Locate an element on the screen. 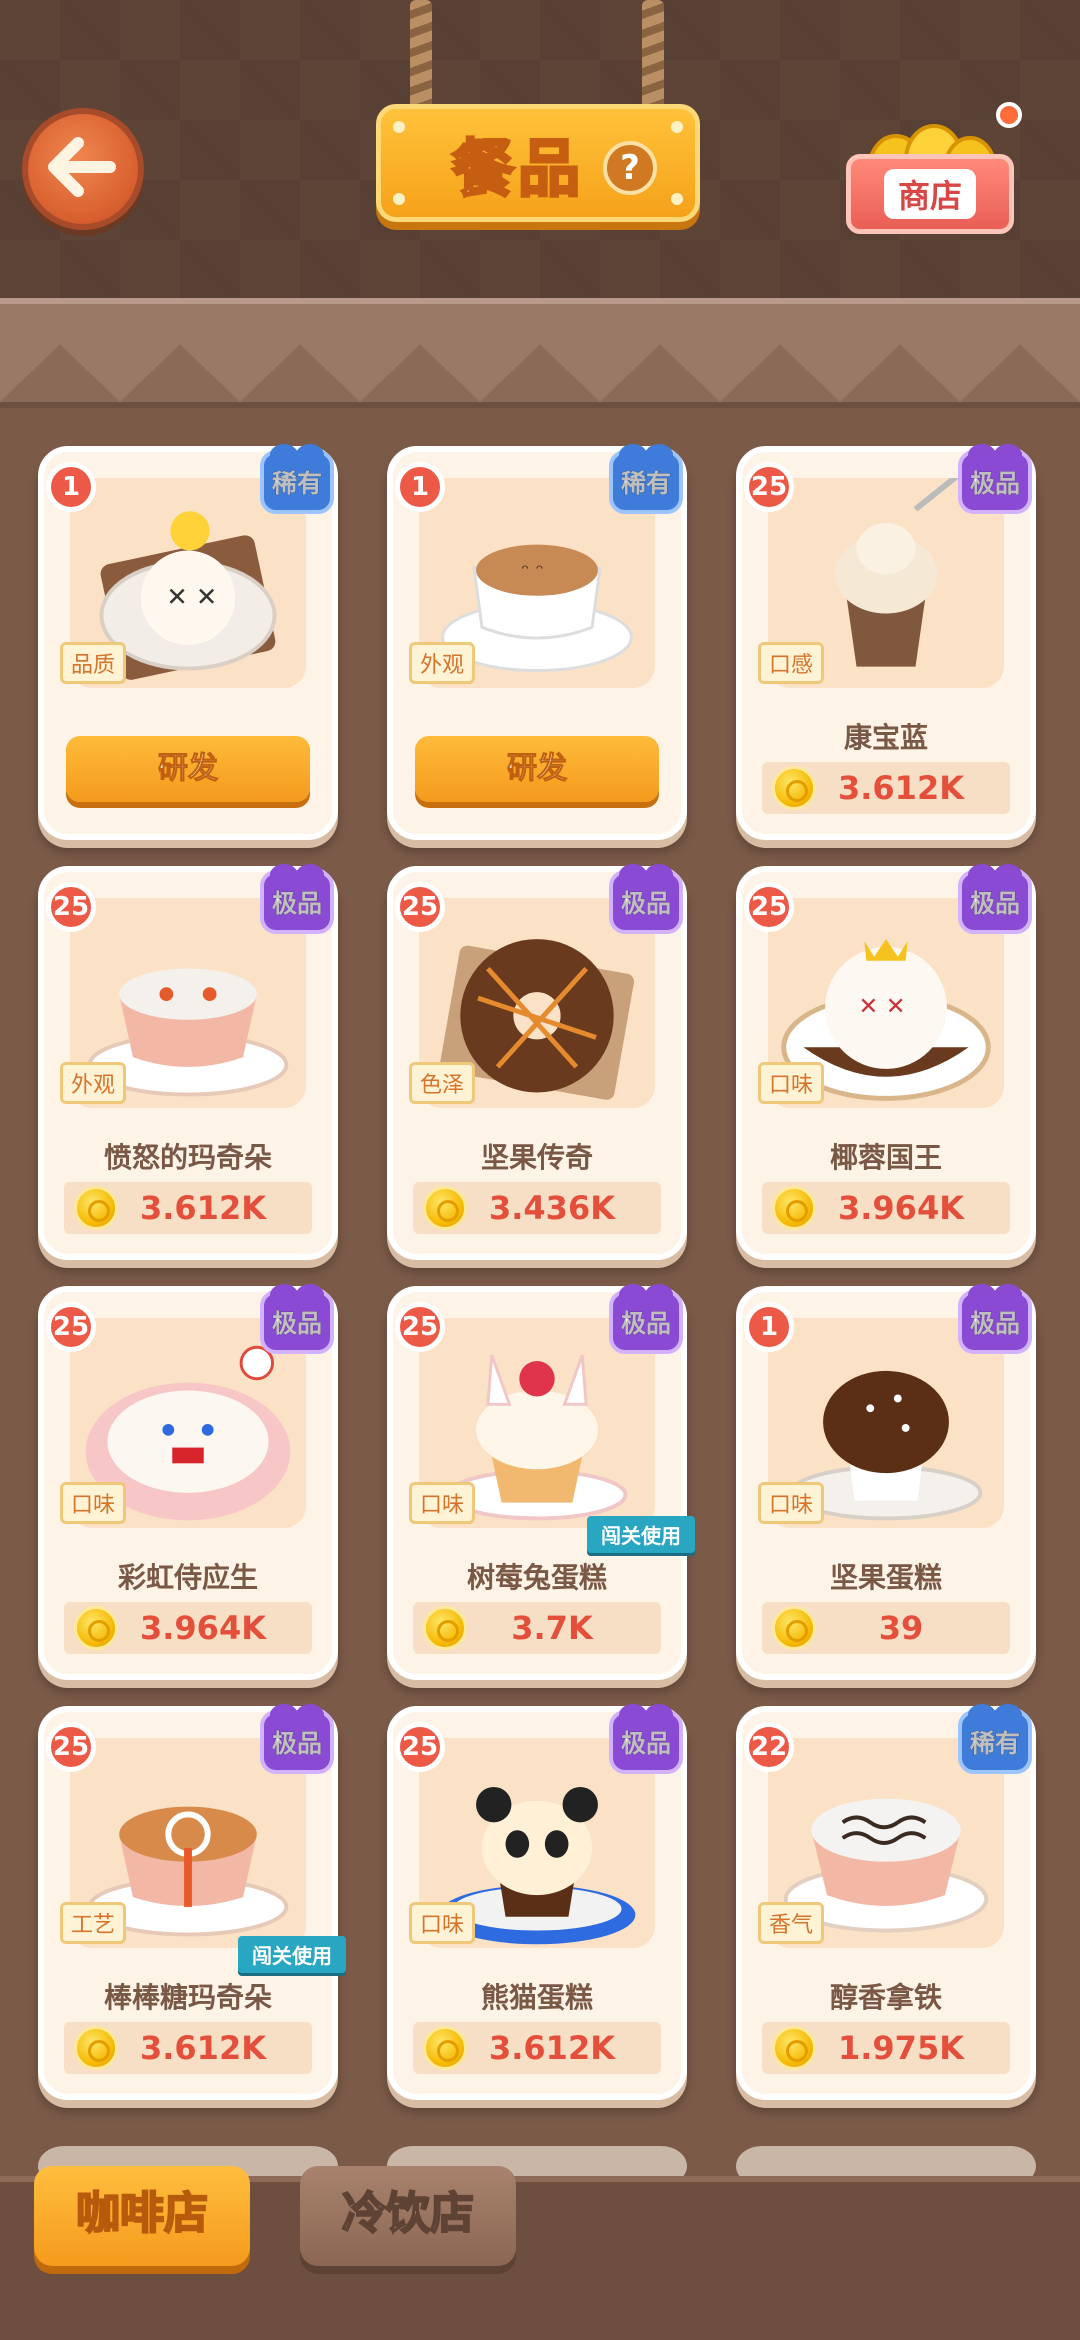  food-card: ᵔ ᵔ 1 稀有 外观 研发 is located at coordinates (537, 642).